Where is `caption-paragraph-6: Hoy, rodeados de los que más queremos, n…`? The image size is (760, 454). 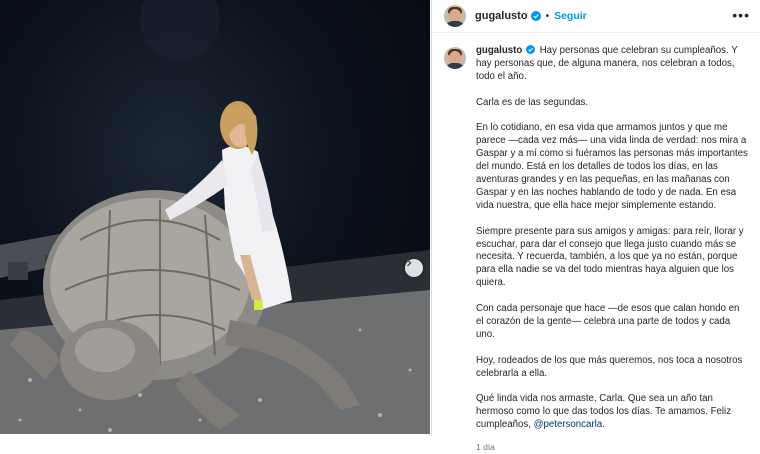 caption-paragraph-6: Hoy, rodeados de los que más queremos, n… is located at coordinates (609, 366).